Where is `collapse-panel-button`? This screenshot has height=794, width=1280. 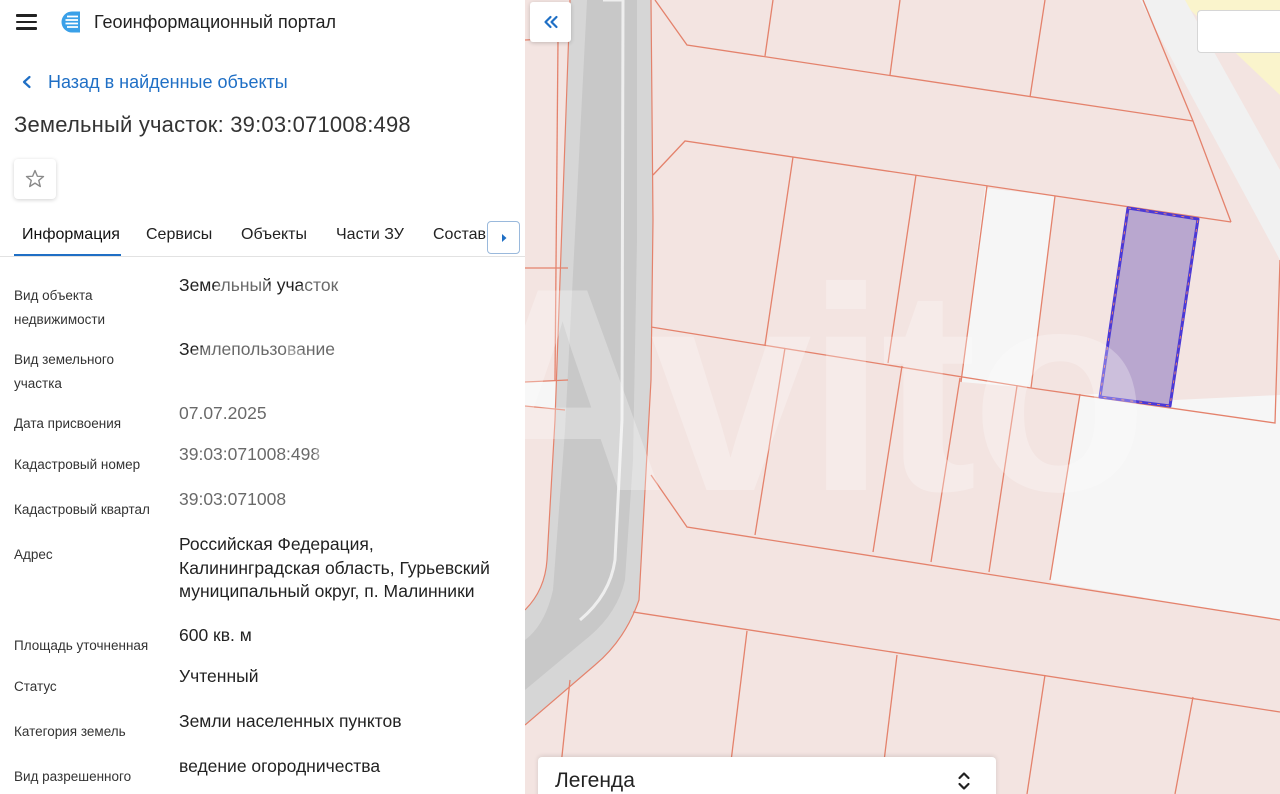 collapse-panel-button is located at coordinates (550, 22).